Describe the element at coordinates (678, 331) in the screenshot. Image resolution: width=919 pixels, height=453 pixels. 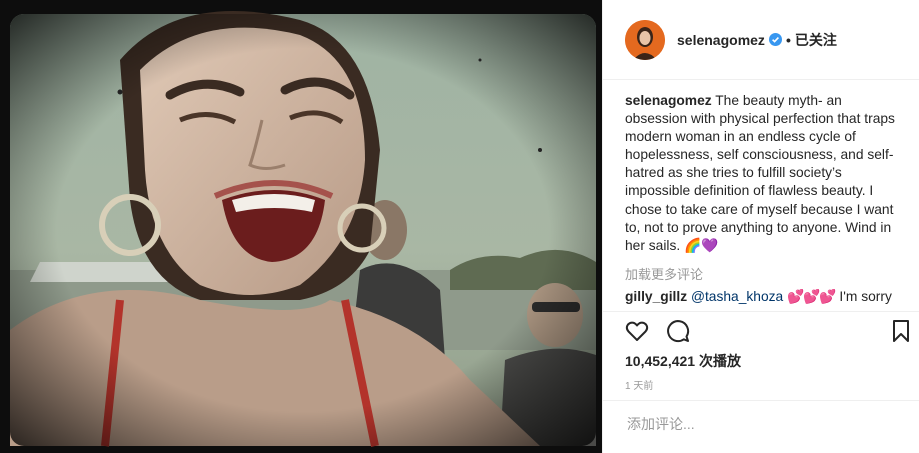
I see `comment-icon` at that location.